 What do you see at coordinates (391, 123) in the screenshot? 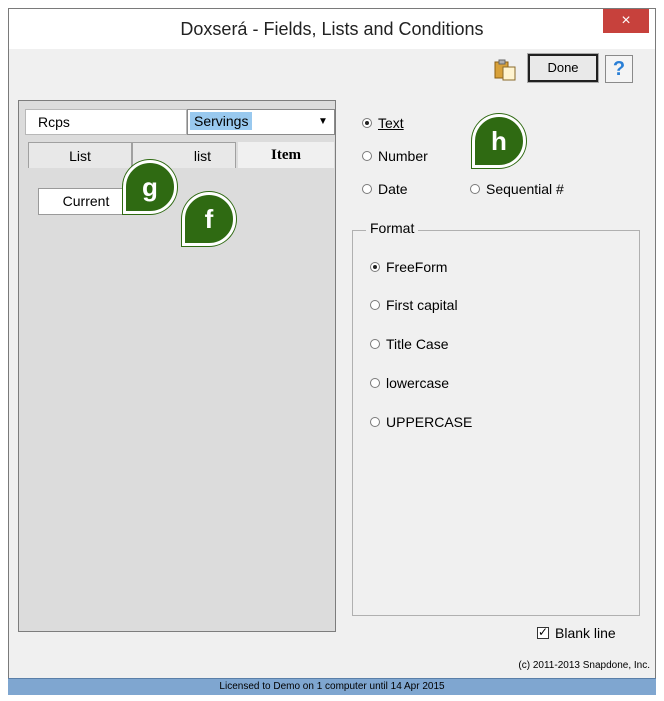
I see `radio-text-label: Text` at bounding box center [391, 123].